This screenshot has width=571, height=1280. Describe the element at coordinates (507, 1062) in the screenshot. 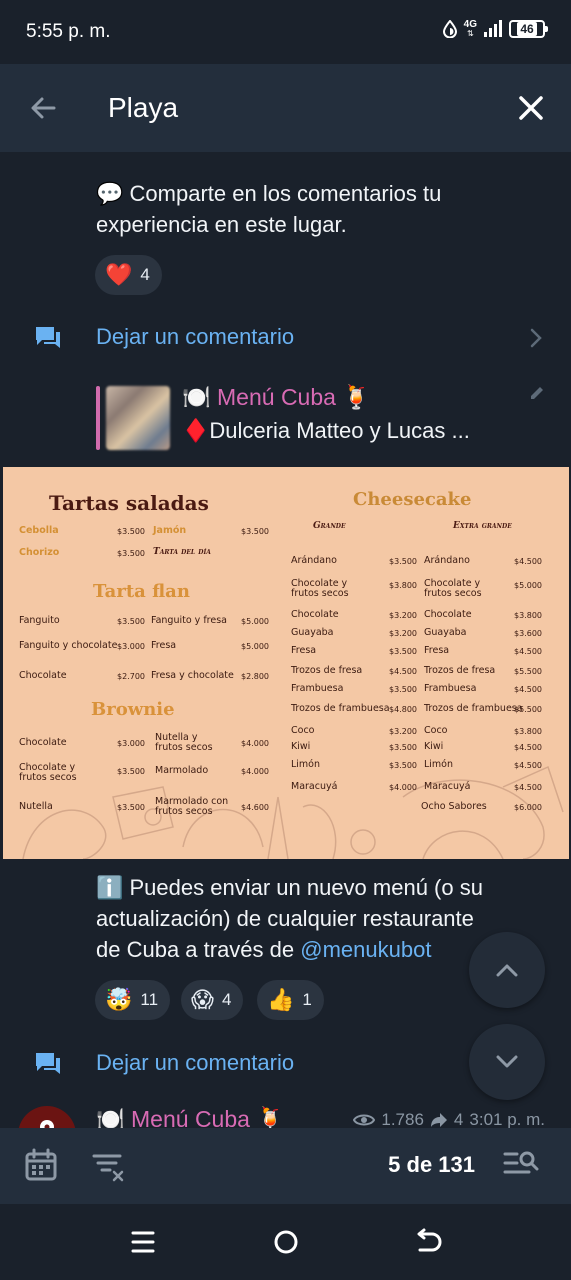

I see `scroll-down-button` at that location.